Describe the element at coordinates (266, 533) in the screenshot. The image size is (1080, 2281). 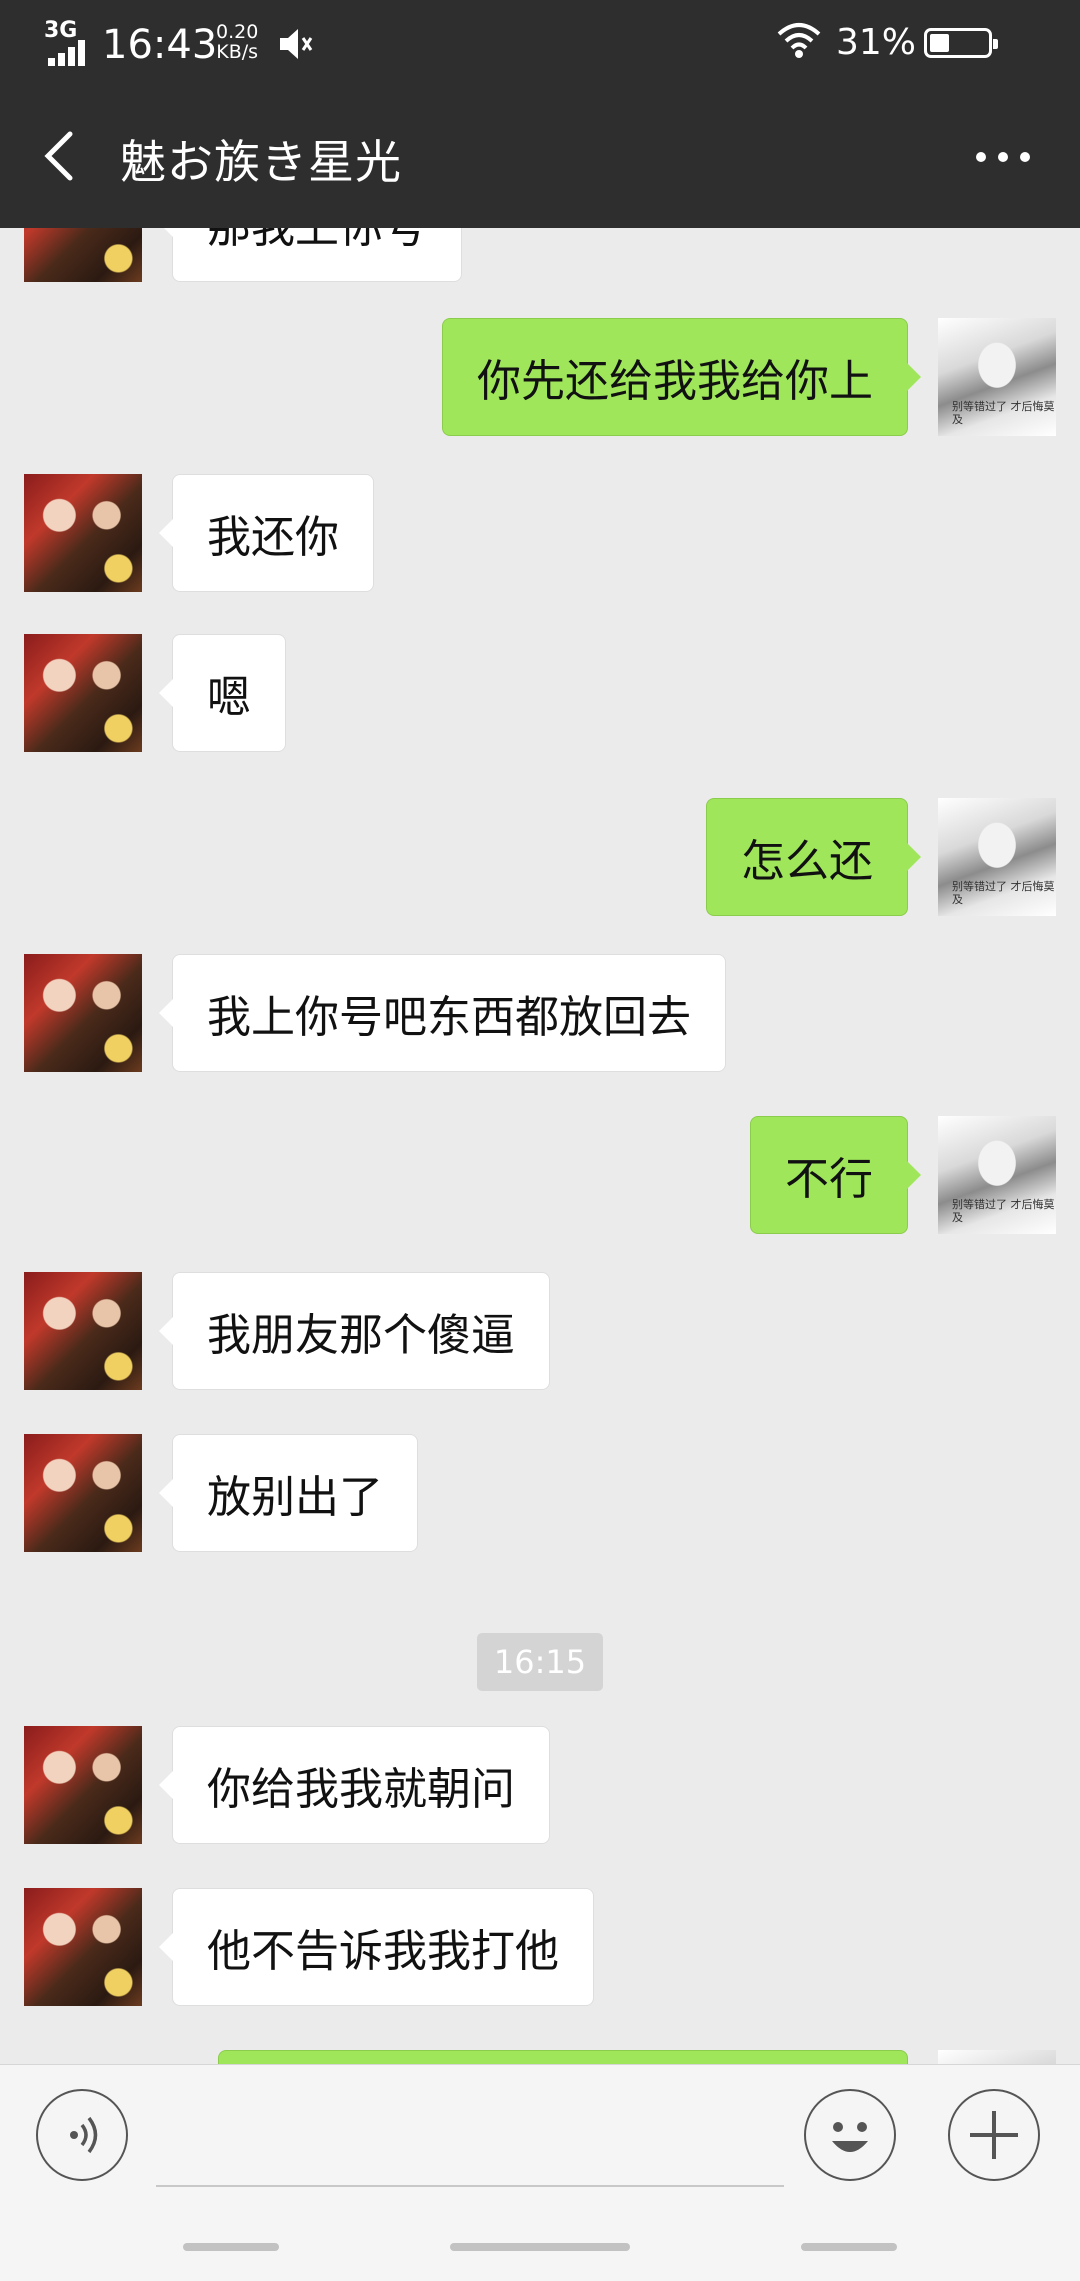
I see `message-bubble: 我还你` at that location.